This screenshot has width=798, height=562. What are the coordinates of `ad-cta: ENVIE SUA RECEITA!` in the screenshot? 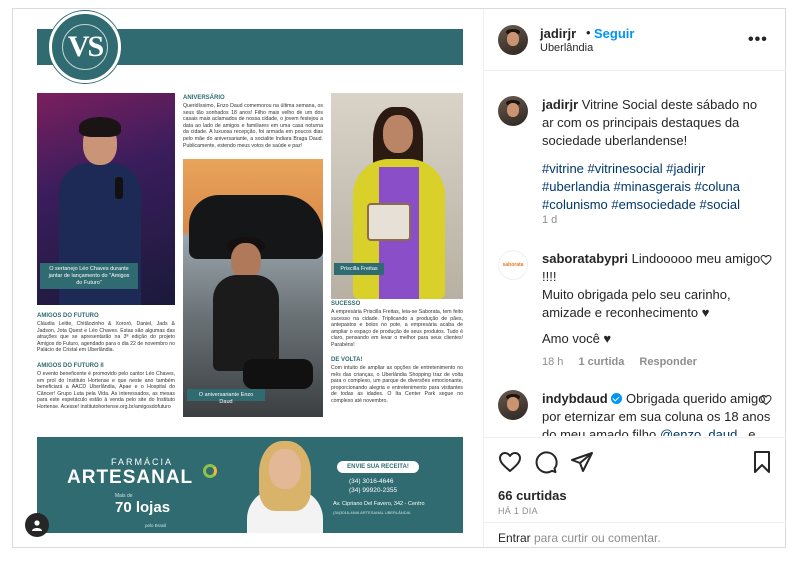 It's located at (378, 467).